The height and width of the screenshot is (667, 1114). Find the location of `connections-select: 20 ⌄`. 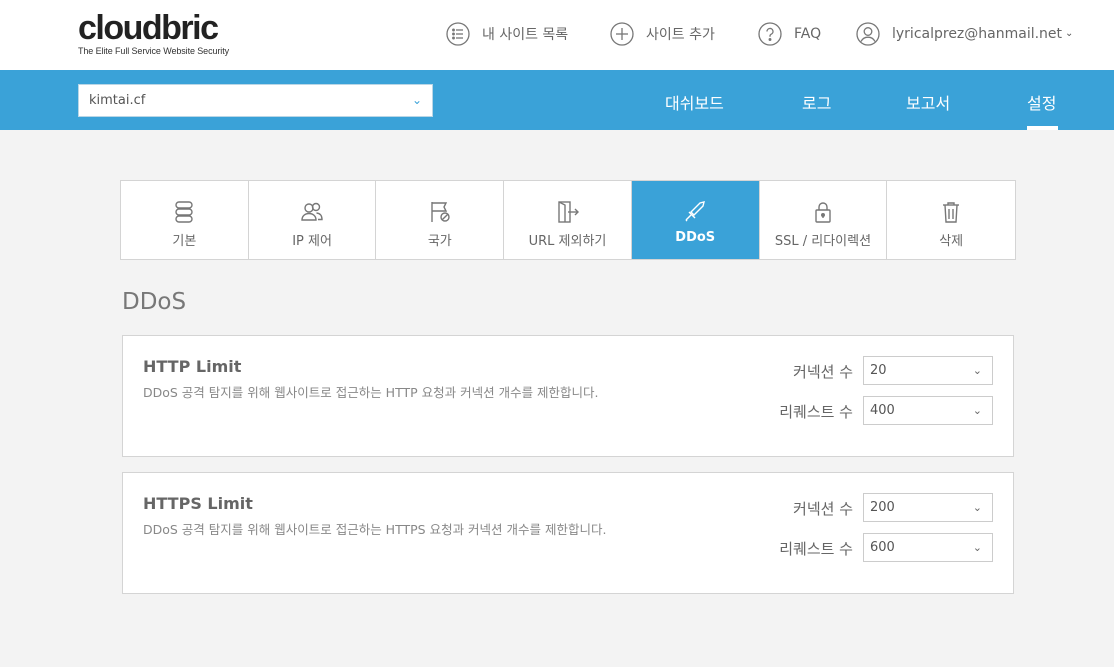

connections-select: 20 ⌄ is located at coordinates (928, 370).